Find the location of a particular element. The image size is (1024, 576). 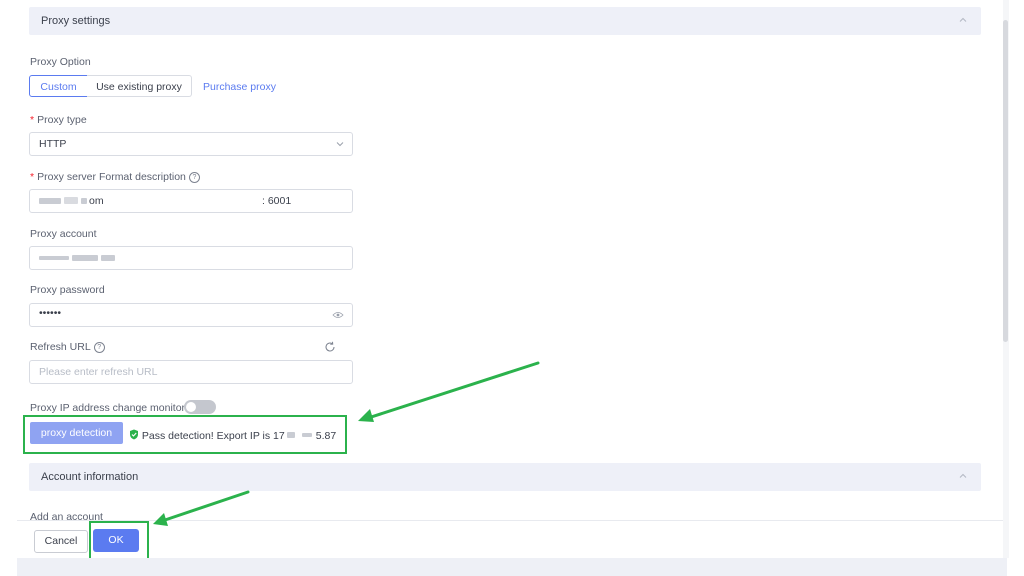

proxy-option-label: Proxy Option is located at coordinates (60, 62).